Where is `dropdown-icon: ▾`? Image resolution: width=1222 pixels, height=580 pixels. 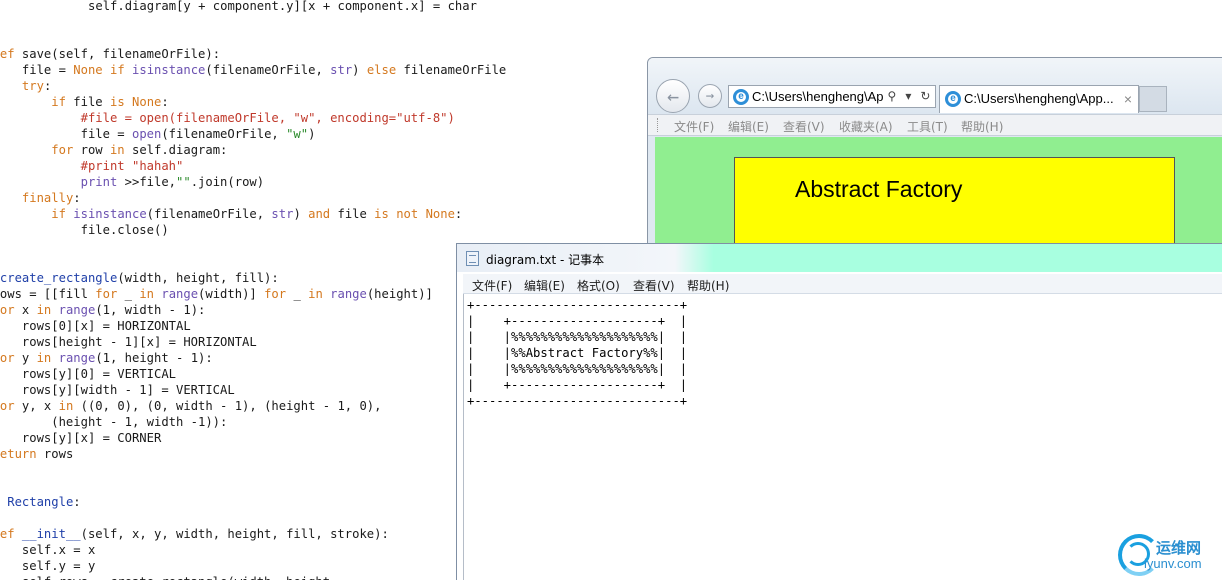
dropdown-icon: ▾ is located at coordinates (908, 96).